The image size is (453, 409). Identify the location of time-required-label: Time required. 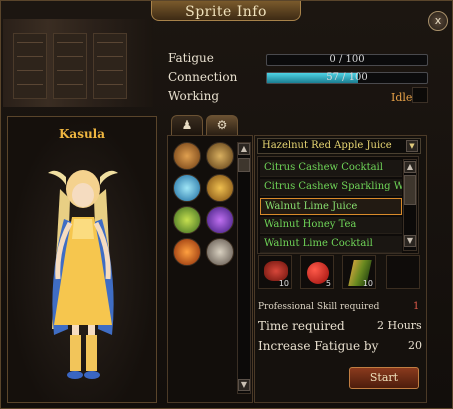
(301, 326).